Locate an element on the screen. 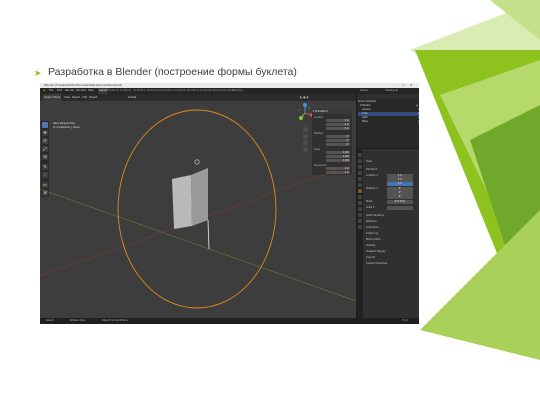  view-layer-tab-icon is located at coordinates (360, 173).